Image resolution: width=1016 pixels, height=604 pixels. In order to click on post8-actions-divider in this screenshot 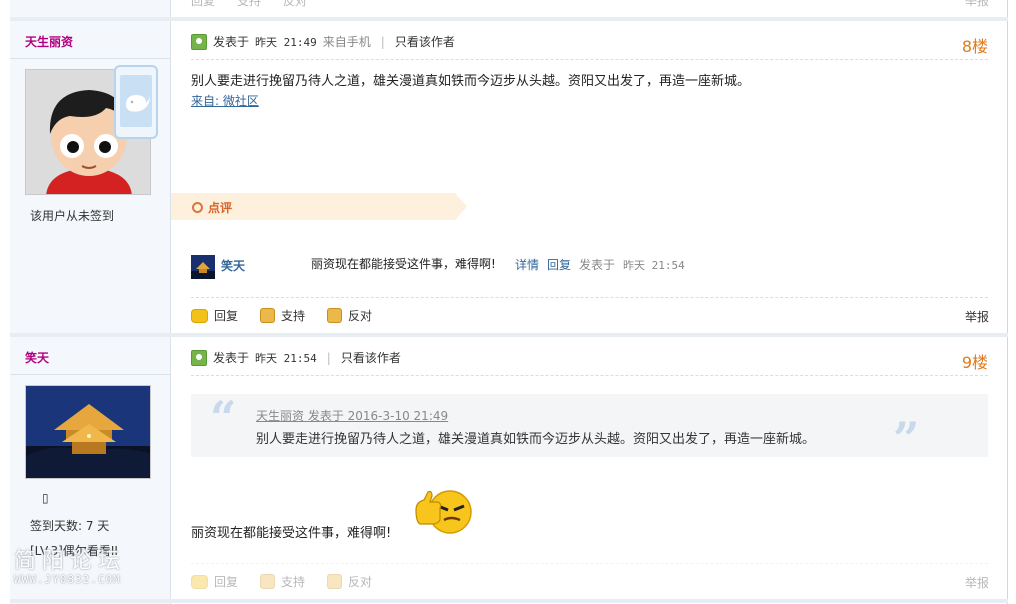, I will do `click(589, 297)`.